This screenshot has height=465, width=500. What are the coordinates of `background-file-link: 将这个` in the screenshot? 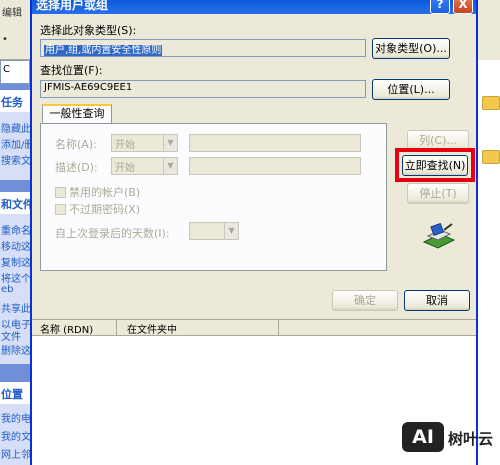 It's located at (15, 277).